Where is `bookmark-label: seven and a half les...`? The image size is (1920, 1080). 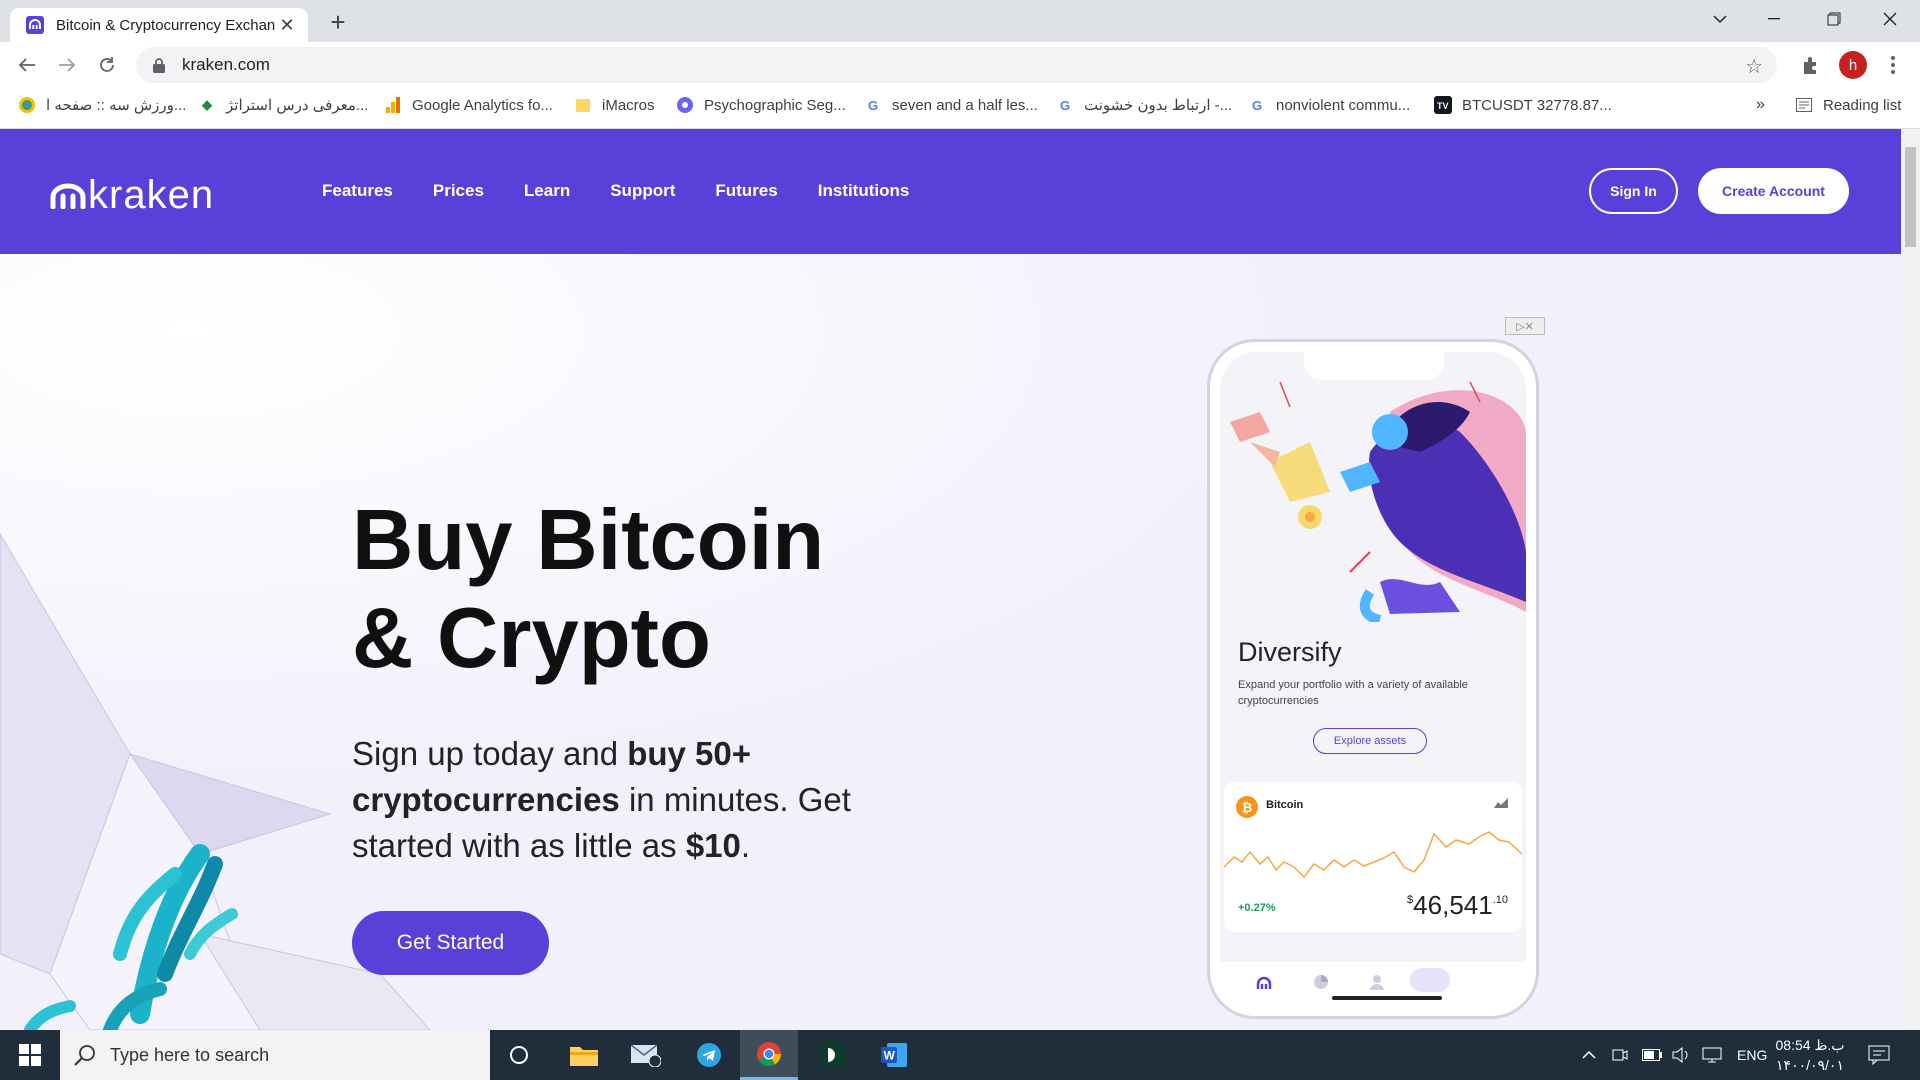 bookmark-label: seven and a half les... is located at coordinates (965, 105).